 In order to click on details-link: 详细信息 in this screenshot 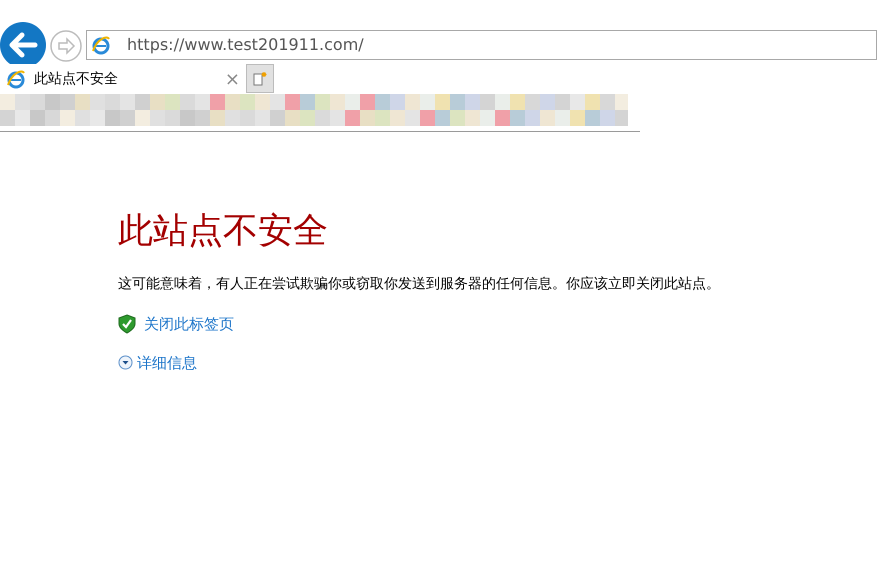, I will do `click(167, 363)`.